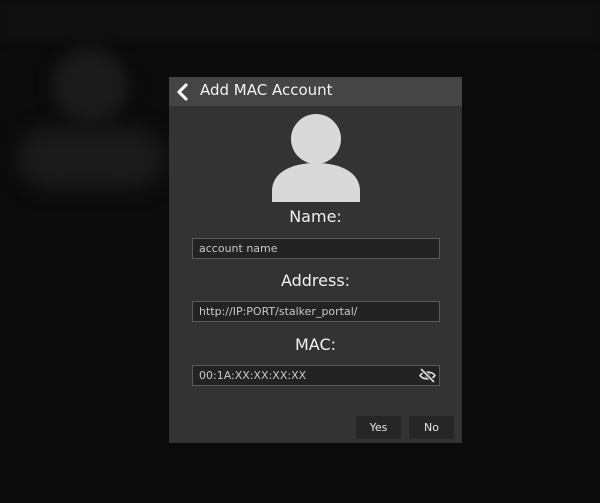 Image resolution: width=600 pixels, height=503 pixels. Describe the element at coordinates (266, 90) in the screenshot. I see `dialog-title: Add MAC Account` at that location.